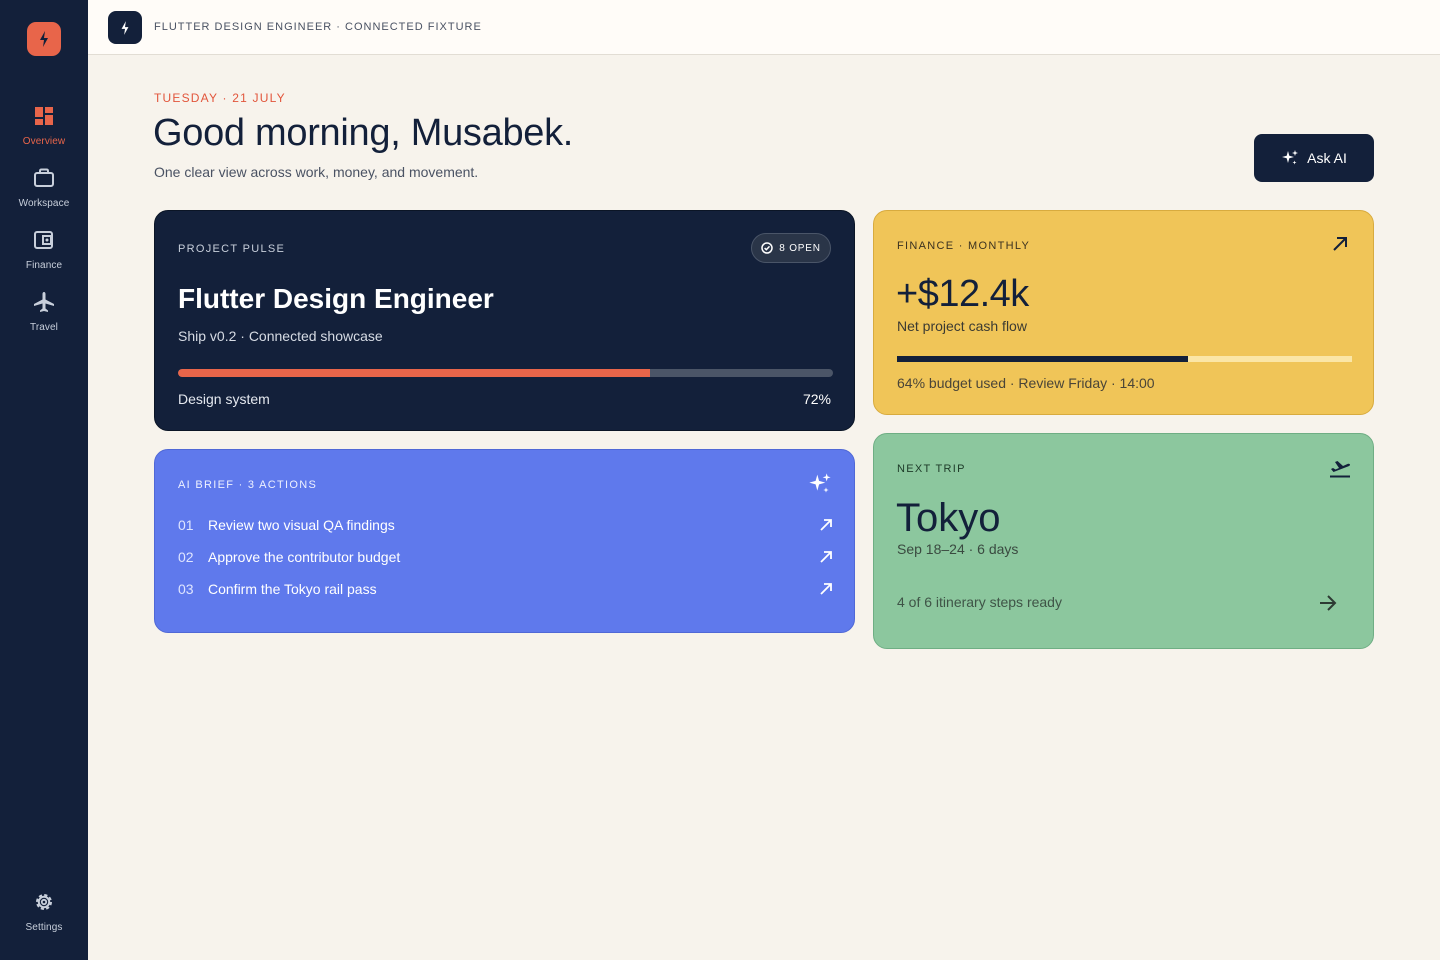 The image size is (1440, 960). Describe the element at coordinates (43, 327) in the screenshot. I see `sidebar-item-label: Travel` at that location.